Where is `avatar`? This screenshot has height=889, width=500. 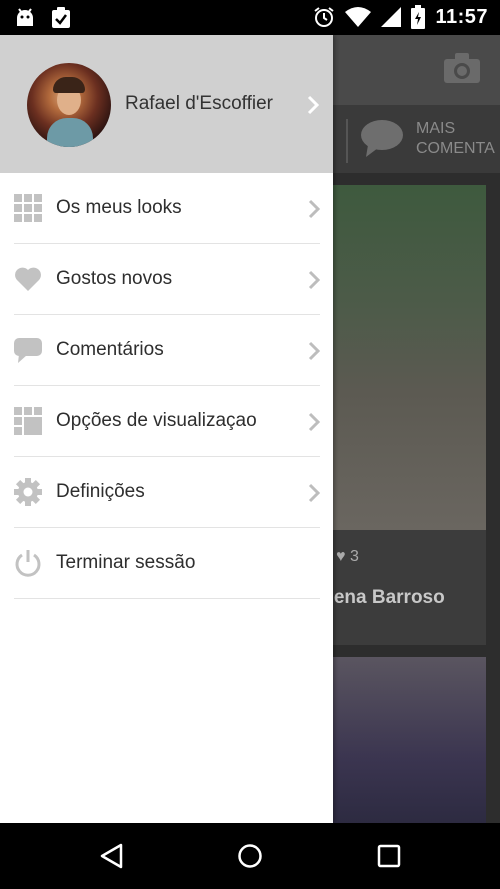 avatar is located at coordinates (69, 105).